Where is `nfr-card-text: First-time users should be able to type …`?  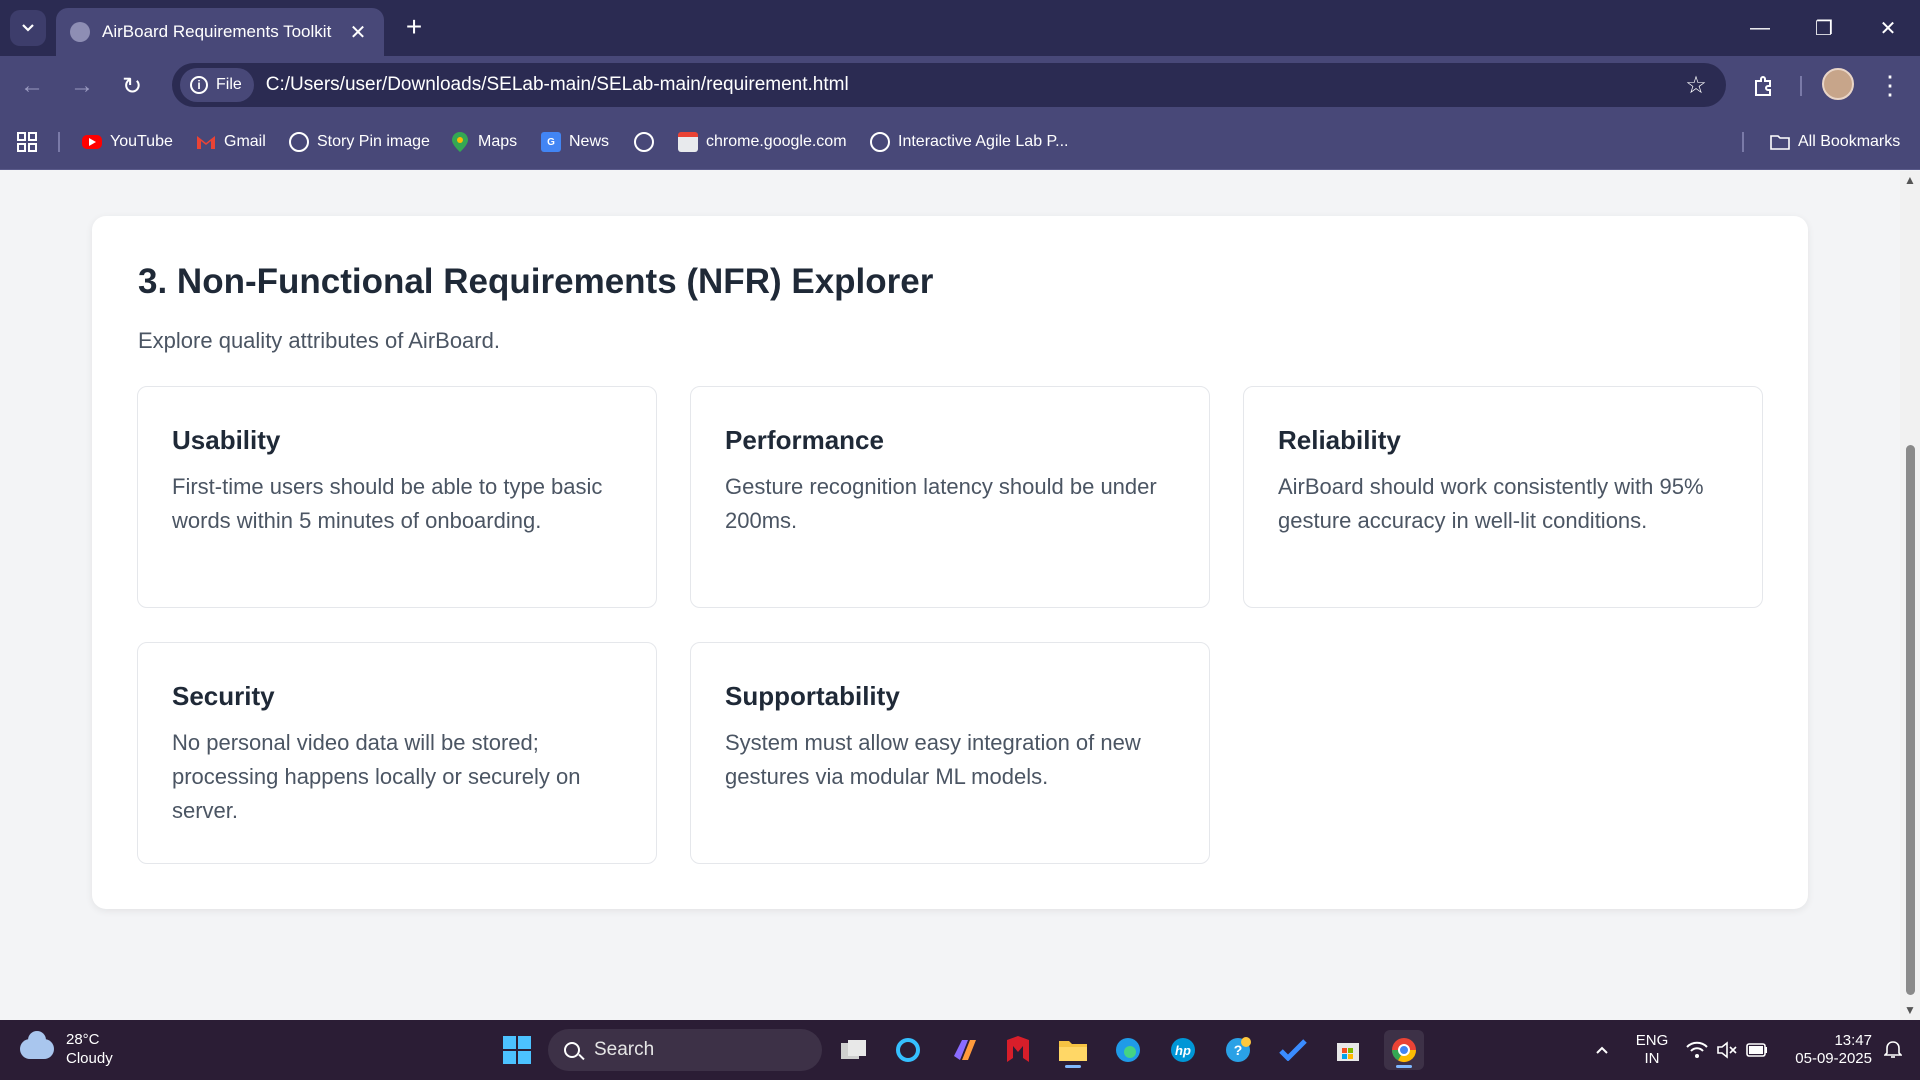
nfr-card-text: First-time users should be able to type … is located at coordinates (387, 503).